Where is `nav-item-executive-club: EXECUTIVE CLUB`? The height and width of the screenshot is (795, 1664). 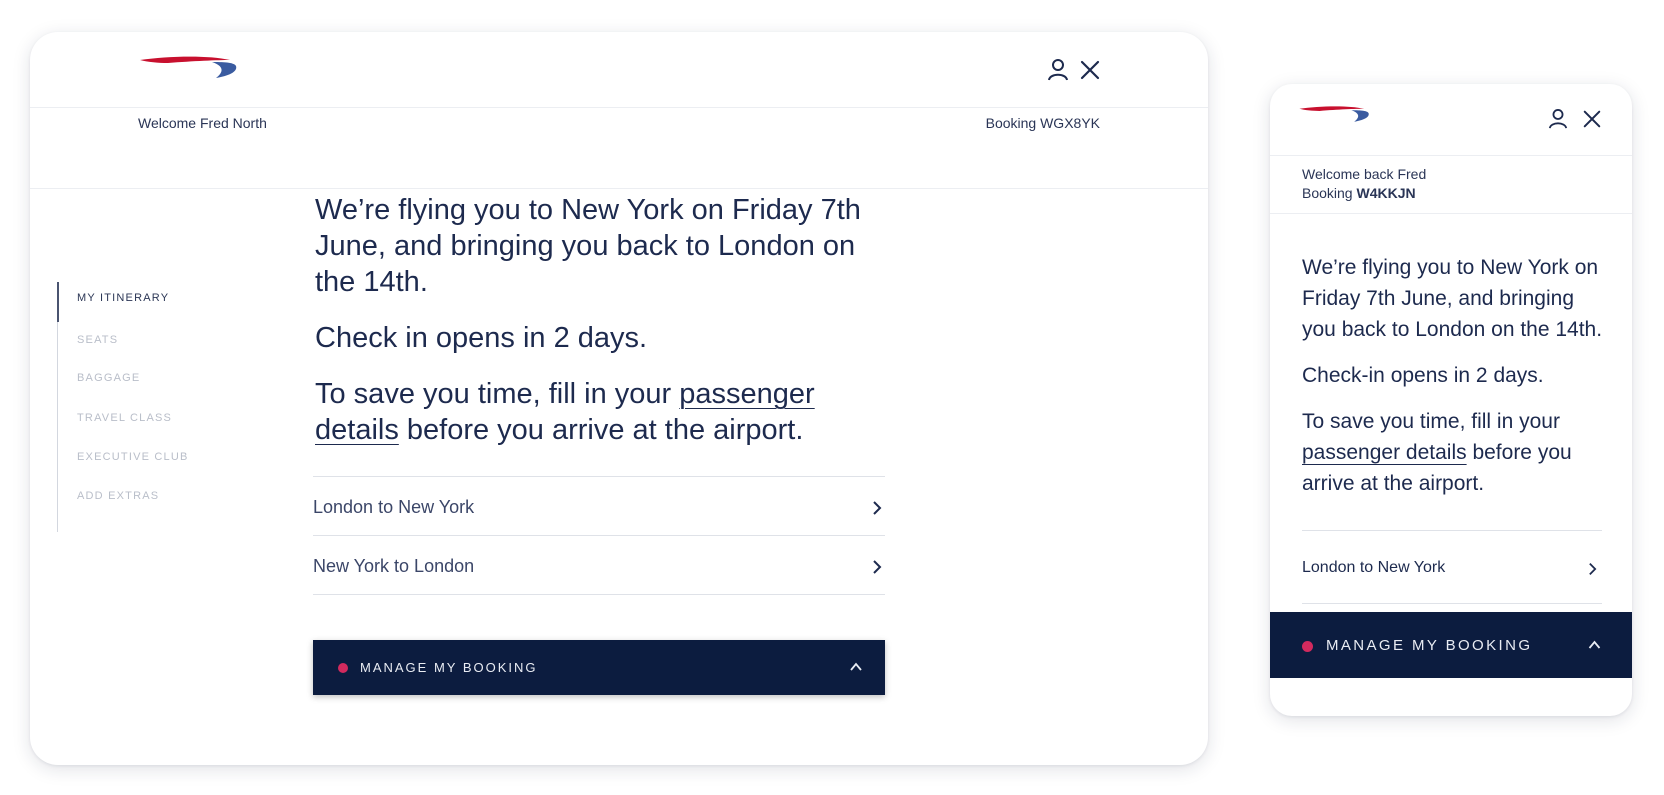 nav-item-executive-club: EXECUTIVE CLUB is located at coordinates (133, 457).